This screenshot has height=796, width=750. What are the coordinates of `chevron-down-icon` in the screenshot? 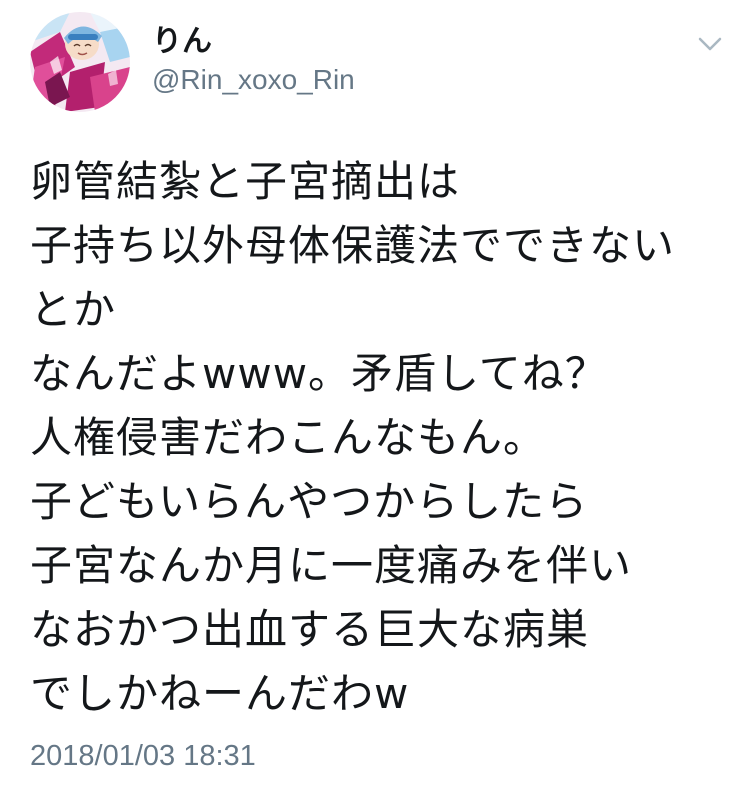 It's located at (710, 44).